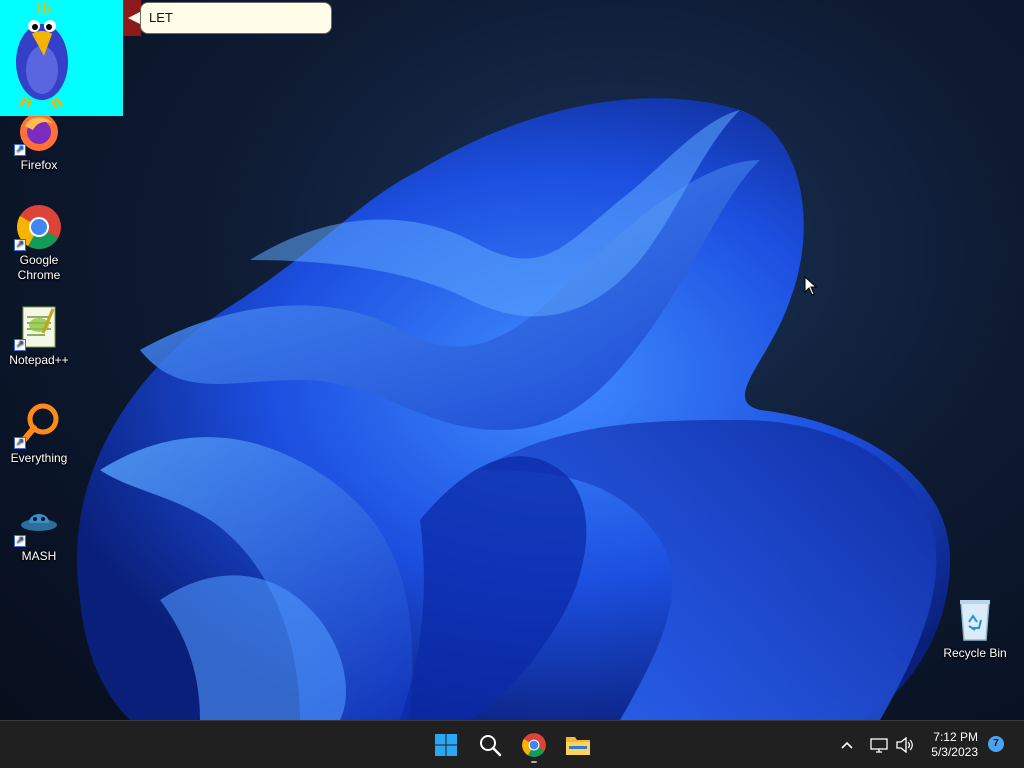 The width and height of the screenshot is (1024, 768). Describe the element at coordinates (134, 18) in the screenshot. I see `balloon-tail` at that location.